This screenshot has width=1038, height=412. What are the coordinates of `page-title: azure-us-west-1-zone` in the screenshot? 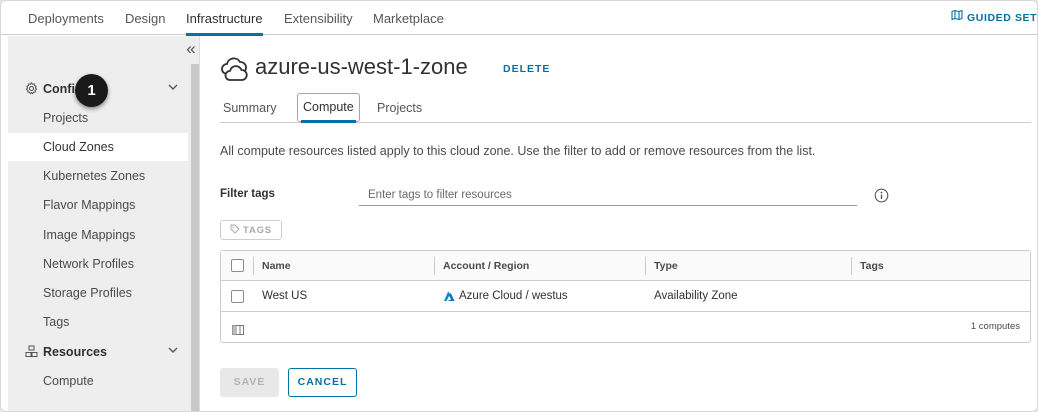 It's located at (361, 66).